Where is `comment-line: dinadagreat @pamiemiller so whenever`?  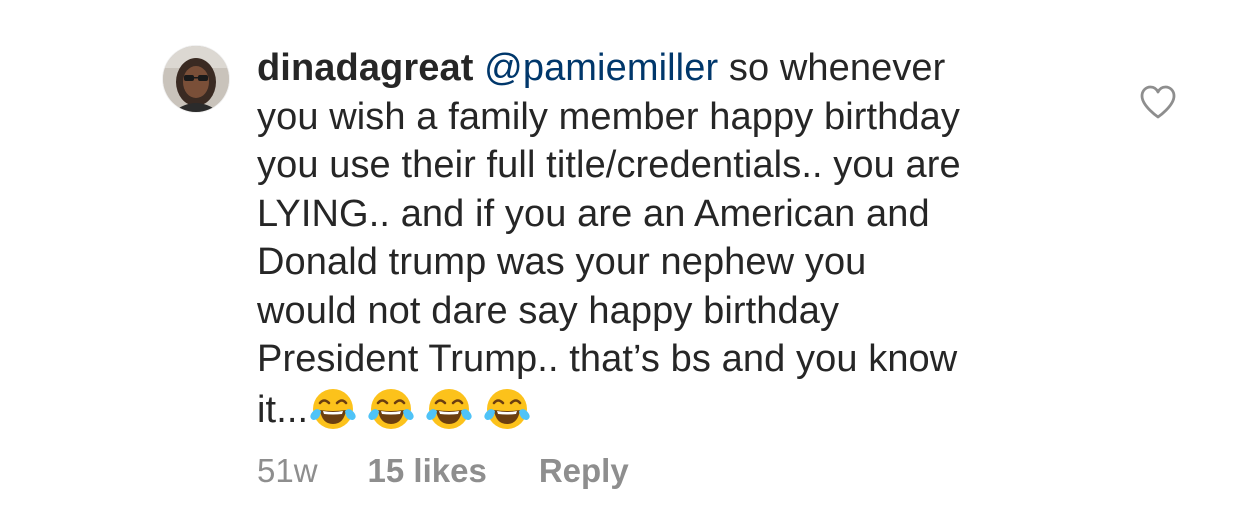 comment-line: dinadagreat @pamiemiller so whenever is located at coordinates (672, 68).